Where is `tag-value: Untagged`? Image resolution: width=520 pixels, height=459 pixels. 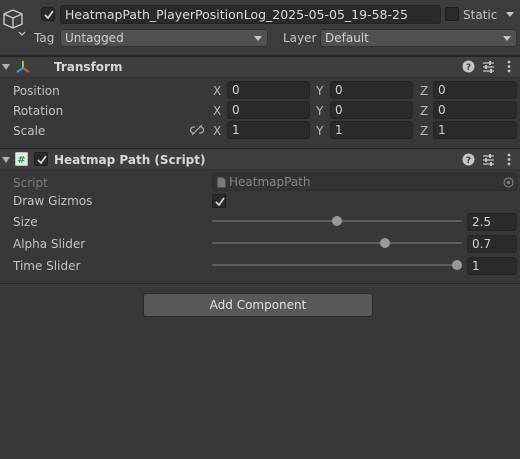
tag-value: Untagged is located at coordinates (94, 38).